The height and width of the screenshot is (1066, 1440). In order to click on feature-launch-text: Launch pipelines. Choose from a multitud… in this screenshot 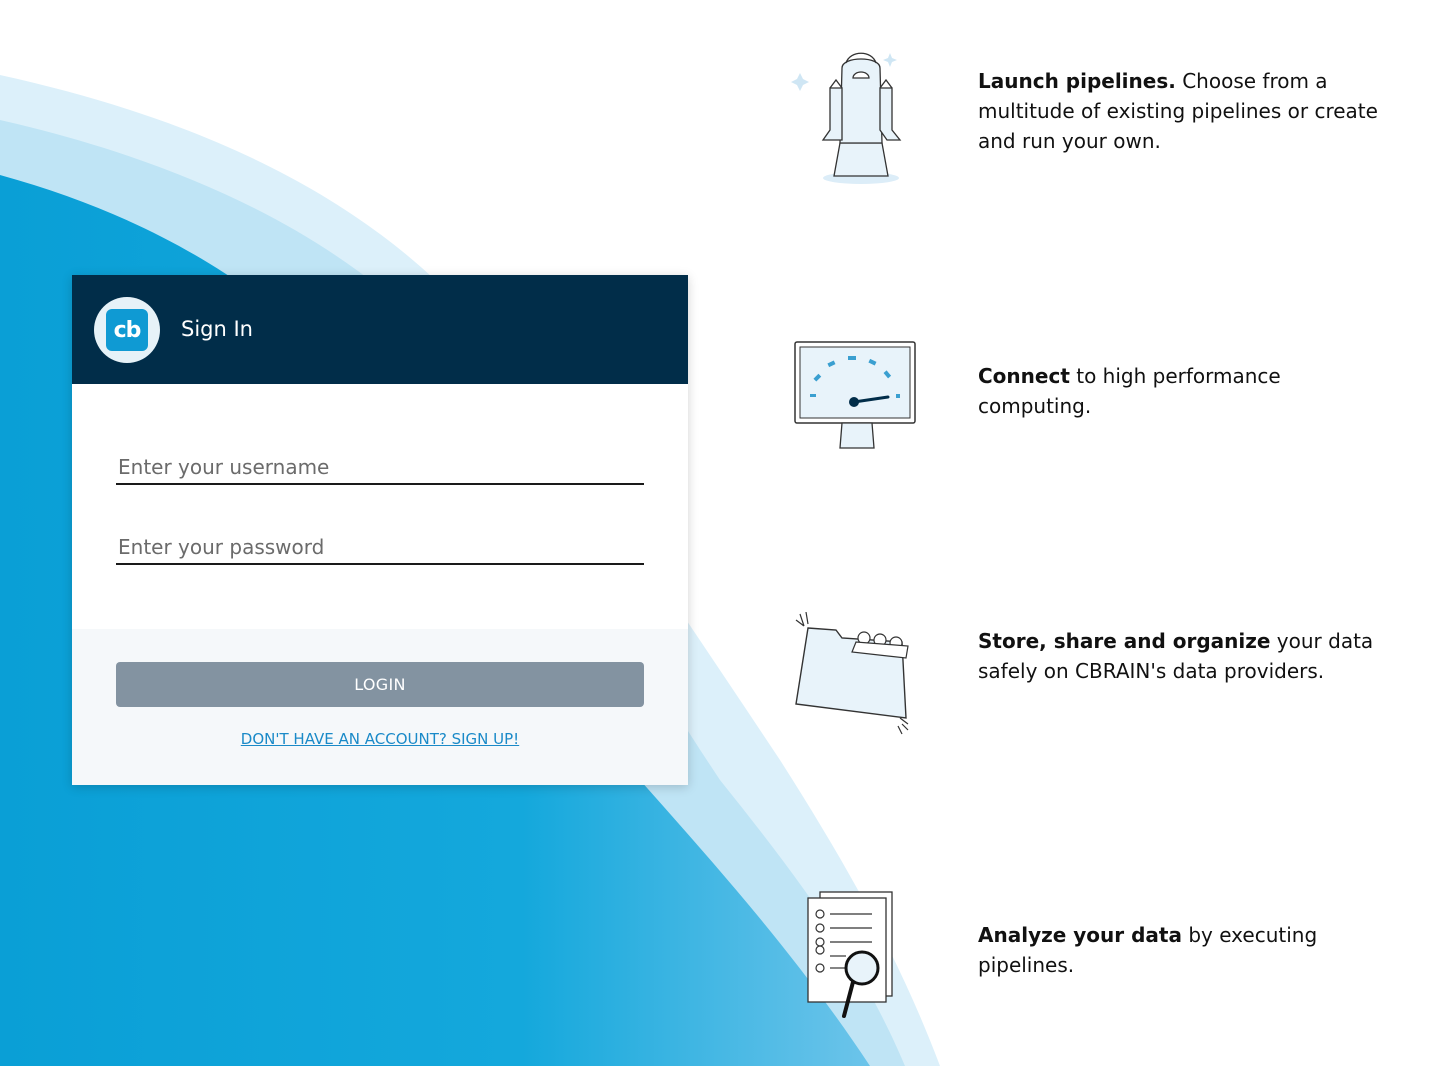, I will do `click(1178, 111)`.